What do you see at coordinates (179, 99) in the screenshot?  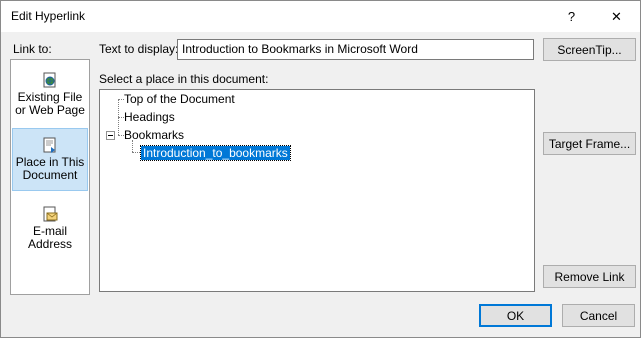 I see `tree-node-top-of-document: Top of the Document` at bounding box center [179, 99].